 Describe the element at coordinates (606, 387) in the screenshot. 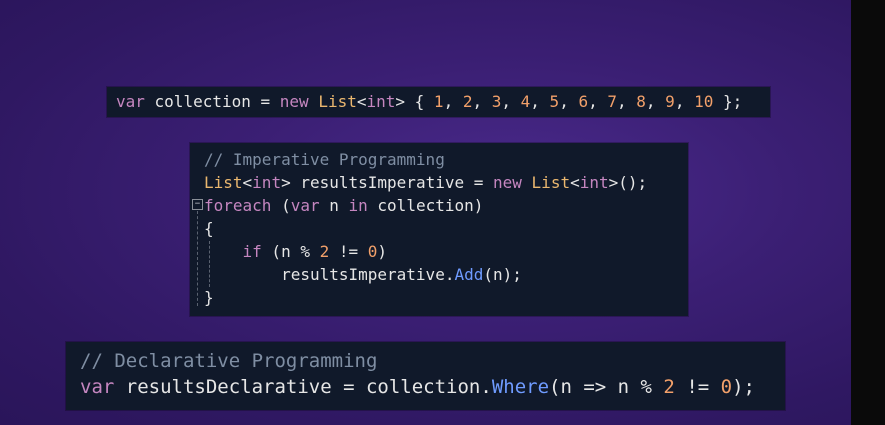

I see `code-token: (n => n %` at that location.